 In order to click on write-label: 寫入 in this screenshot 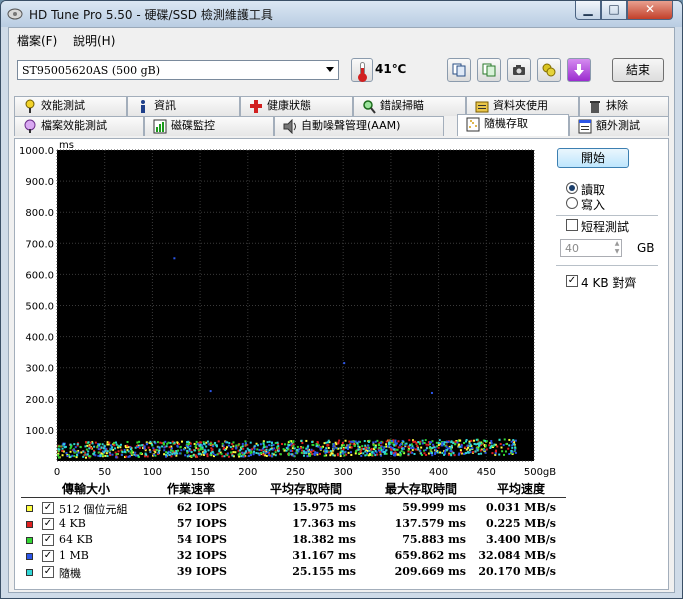, I will do `click(593, 205)`.